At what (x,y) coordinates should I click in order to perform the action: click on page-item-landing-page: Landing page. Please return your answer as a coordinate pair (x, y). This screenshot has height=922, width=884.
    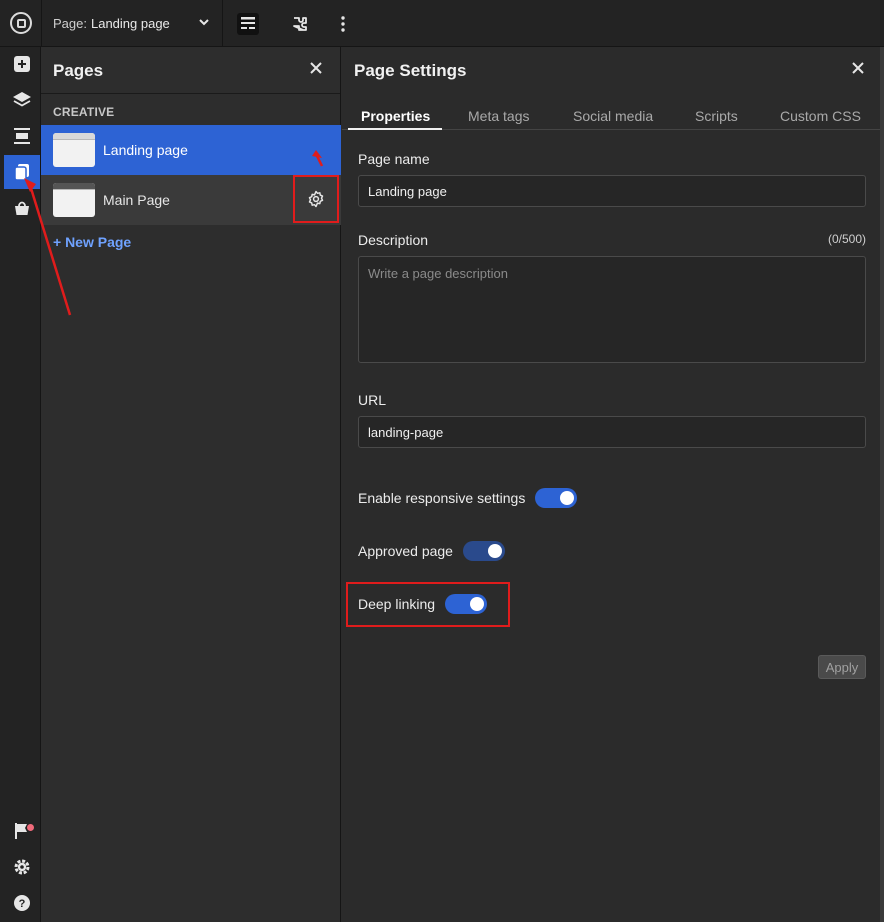
    Looking at the image, I should click on (191, 150).